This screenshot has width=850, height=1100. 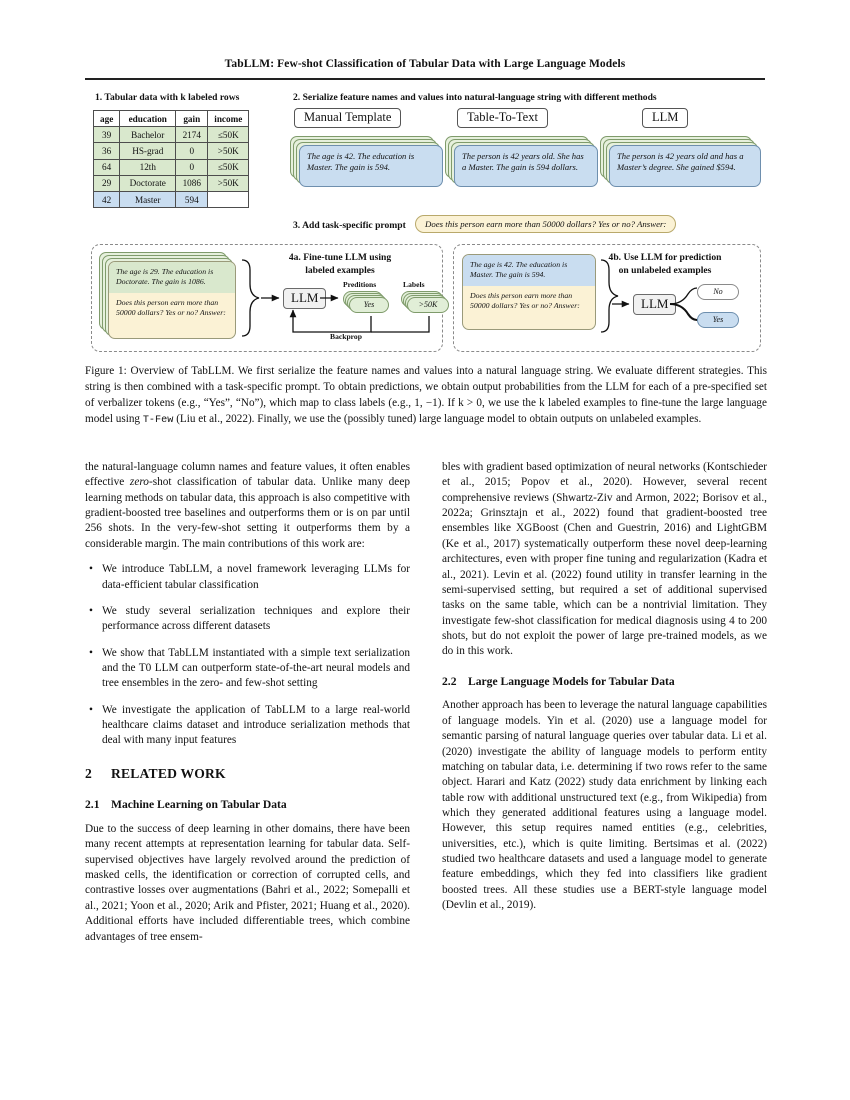 What do you see at coordinates (228, 199) in the screenshot?
I see `cell-income-empty` at bounding box center [228, 199].